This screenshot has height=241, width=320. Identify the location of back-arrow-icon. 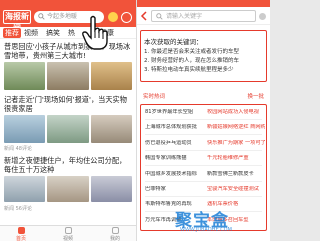
(144, 16).